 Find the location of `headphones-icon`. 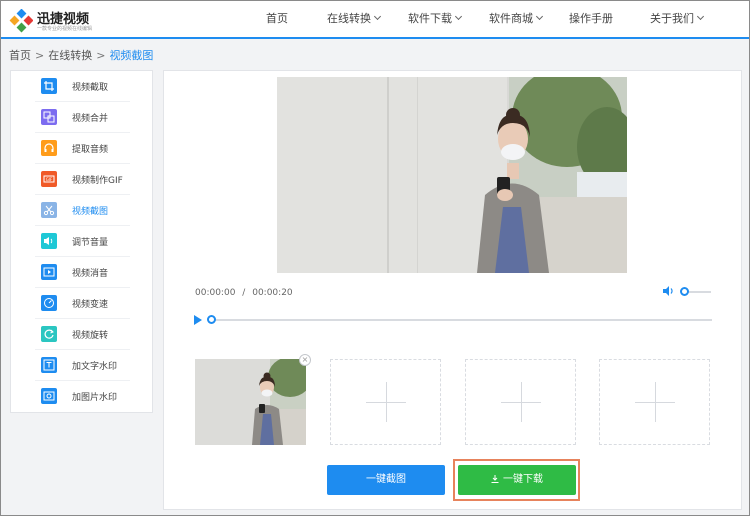

headphones-icon is located at coordinates (49, 148).